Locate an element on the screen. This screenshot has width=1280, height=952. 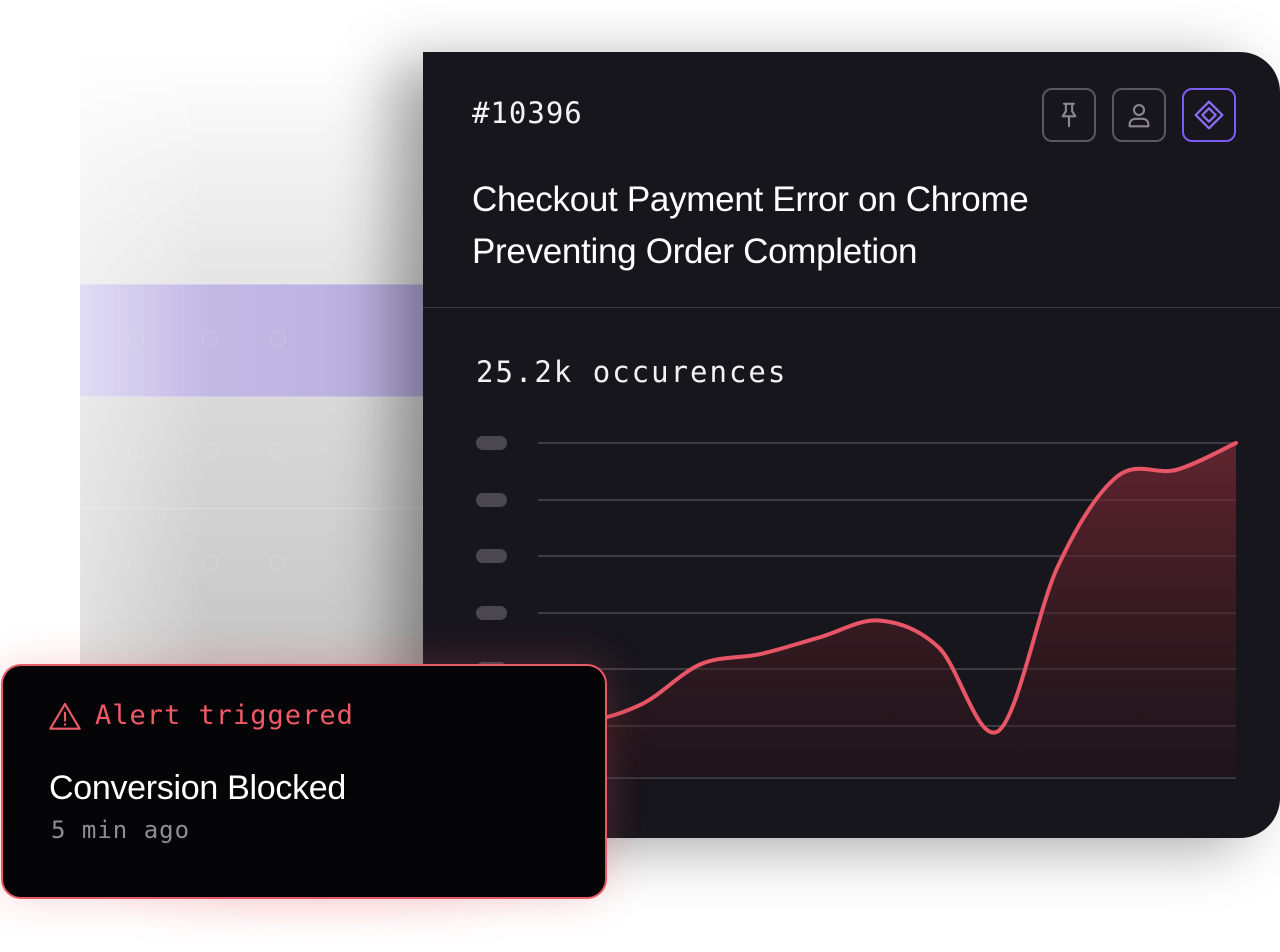
alert-label: Alert triggered is located at coordinates (224, 715).